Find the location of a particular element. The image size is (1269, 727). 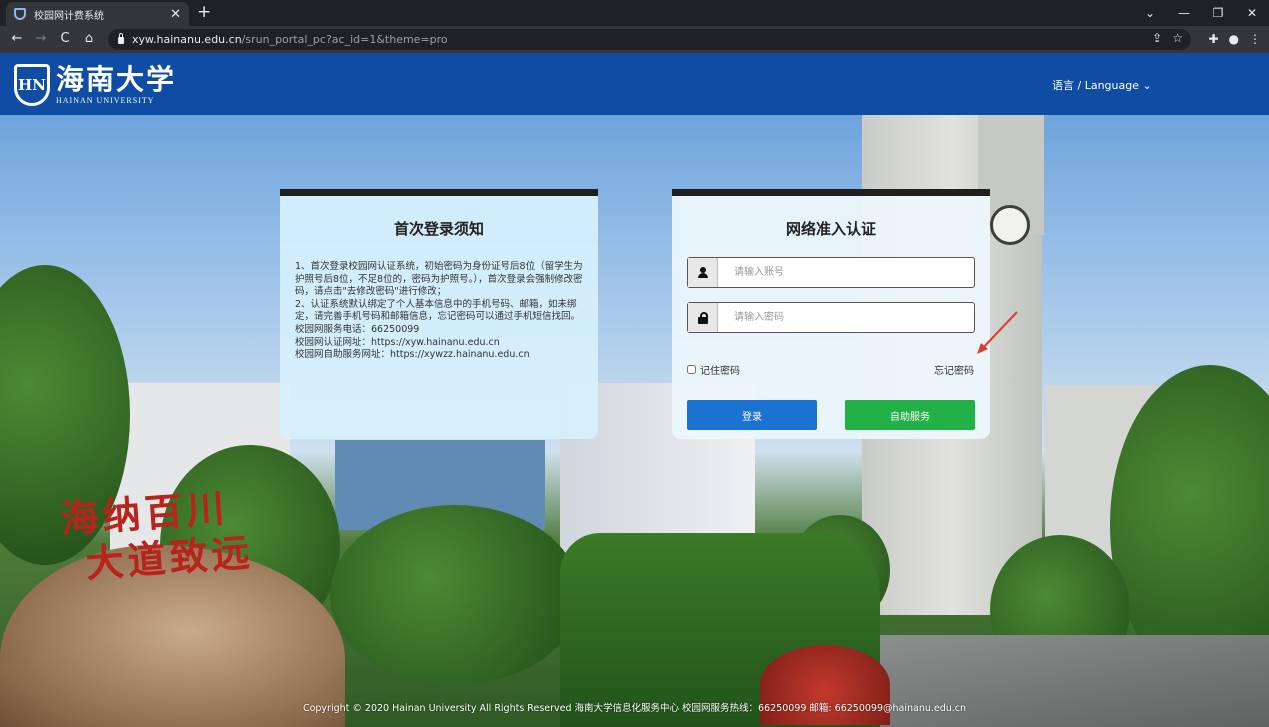

password-field is located at coordinates (831, 317).